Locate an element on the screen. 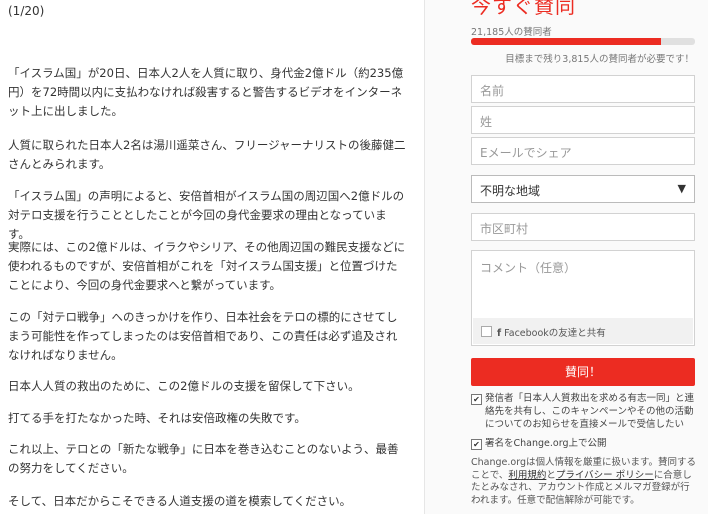 This screenshot has width=708, height=514. comment-placeholder: コメント（任意） is located at coordinates (528, 268).